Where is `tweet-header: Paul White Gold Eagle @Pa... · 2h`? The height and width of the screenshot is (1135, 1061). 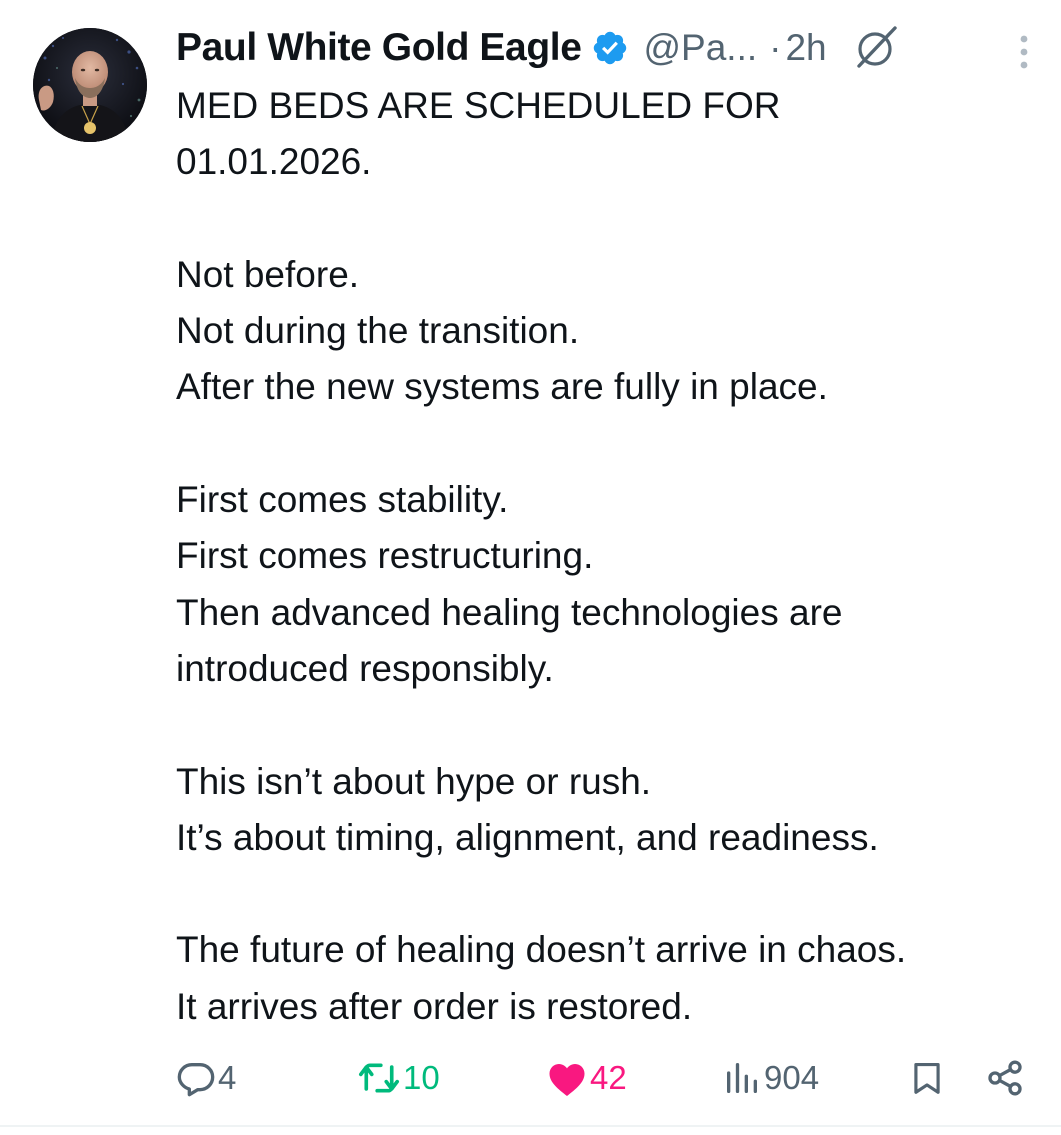
tweet-header: Paul White Gold Eagle @Pa... · 2h is located at coordinates (538, 48).